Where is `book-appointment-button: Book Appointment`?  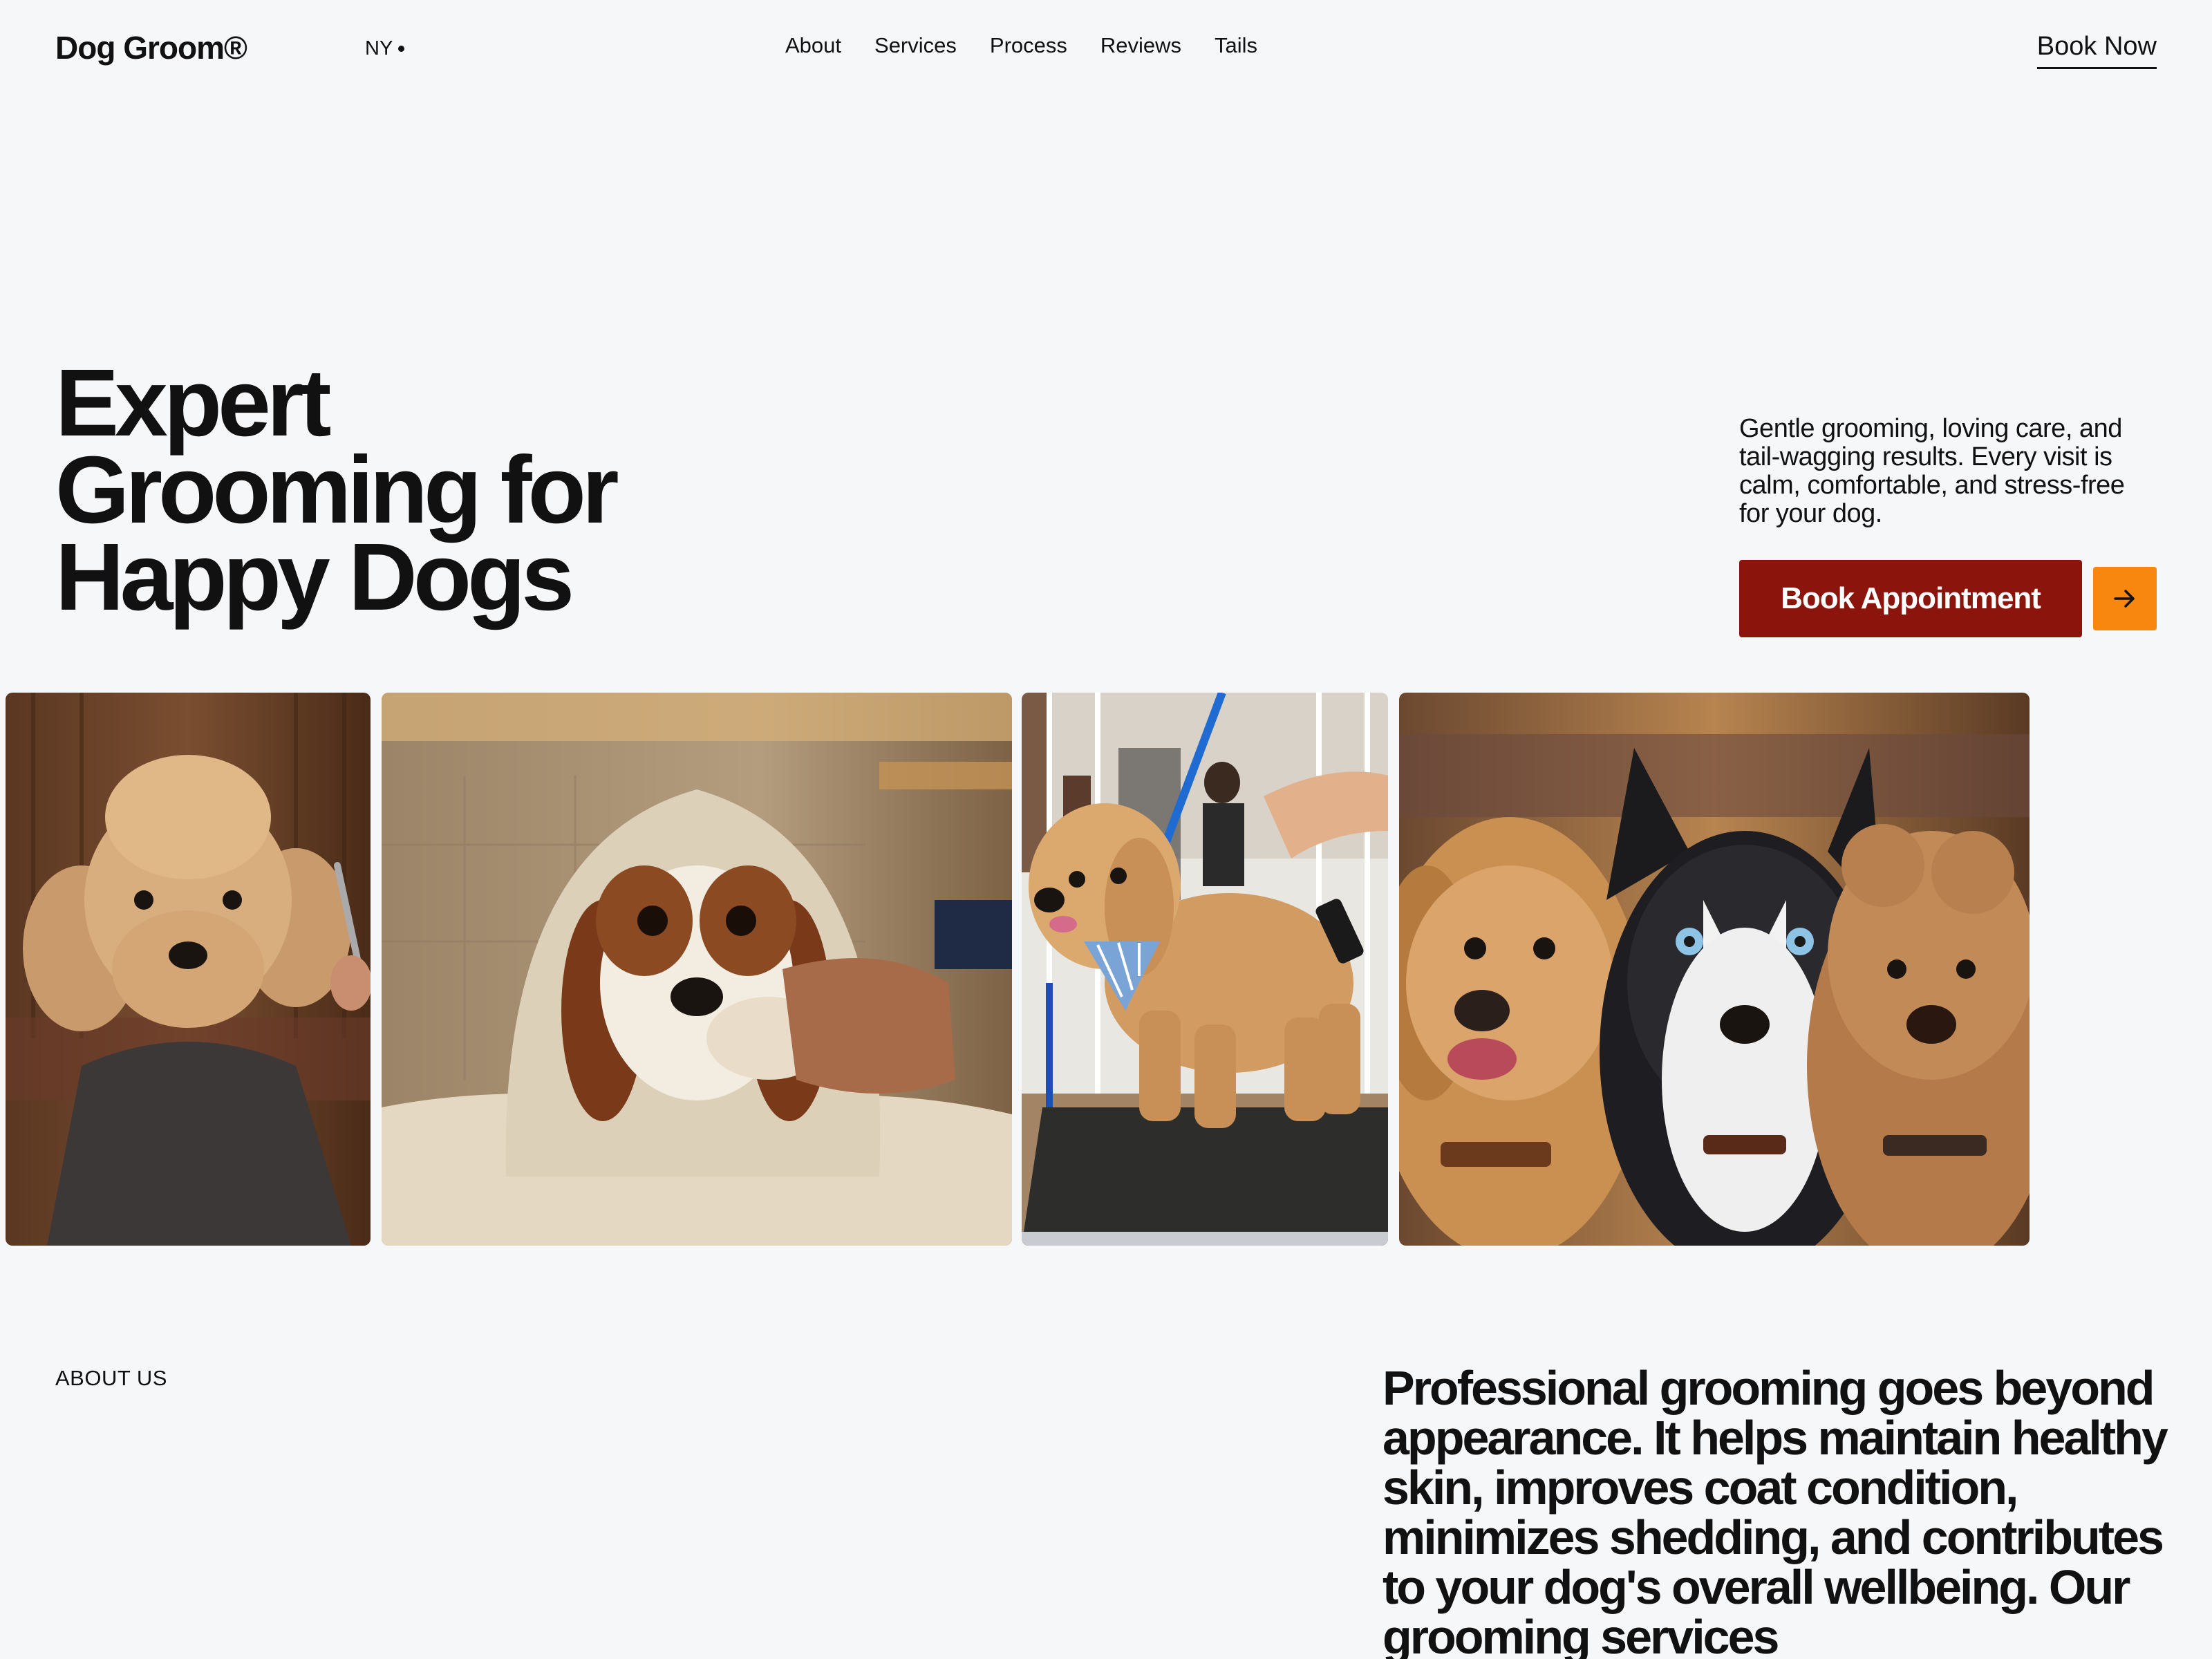 book-appointment-button: Book Appointment is located at coordinates (1910, 598).